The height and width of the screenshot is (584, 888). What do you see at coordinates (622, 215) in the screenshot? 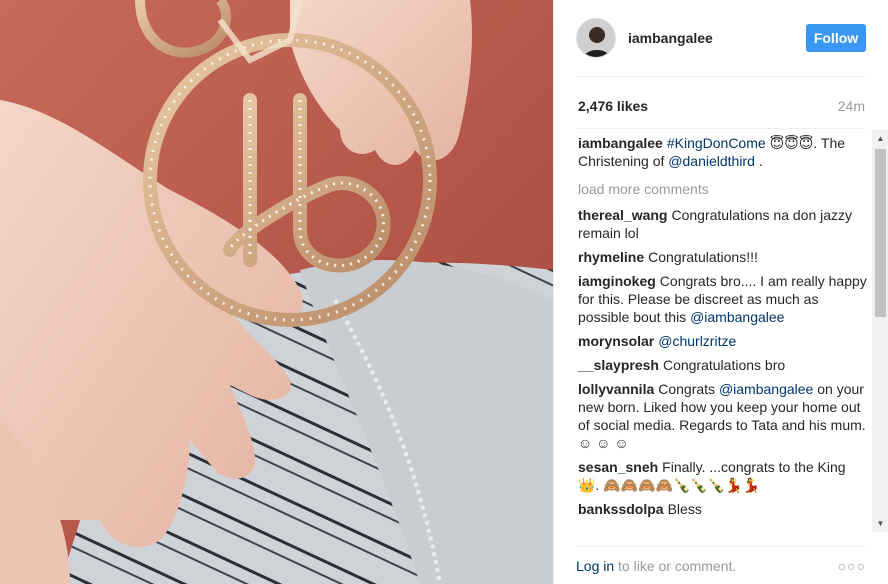
I see `comment-username: thereal_wang` at bounding box center [622, 215].